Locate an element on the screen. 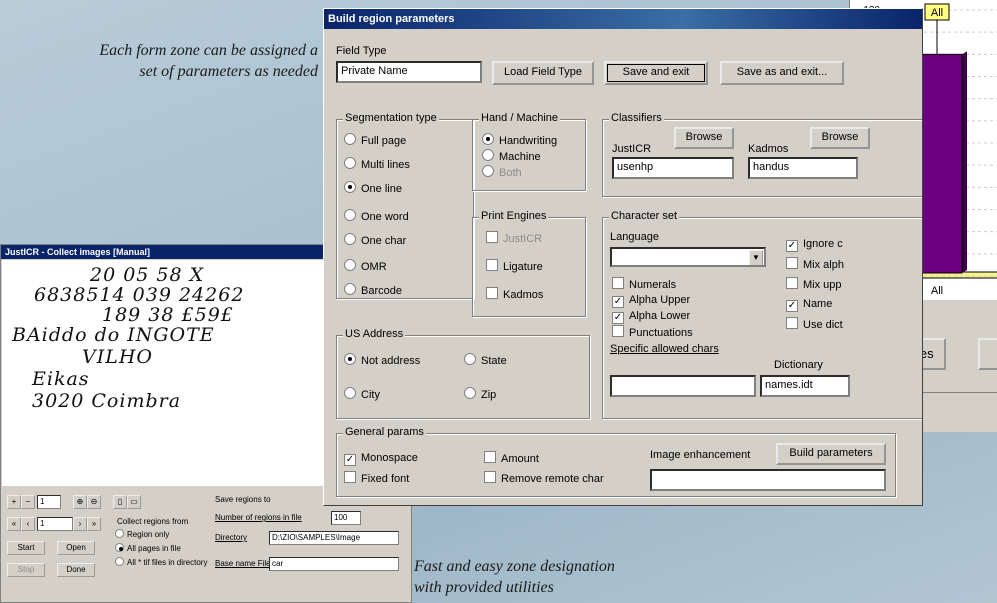 Image resolution: width=997 pixels, height=603 pixels. collect-option-label: All * tif files in directory is located at coordinates (167, 562).